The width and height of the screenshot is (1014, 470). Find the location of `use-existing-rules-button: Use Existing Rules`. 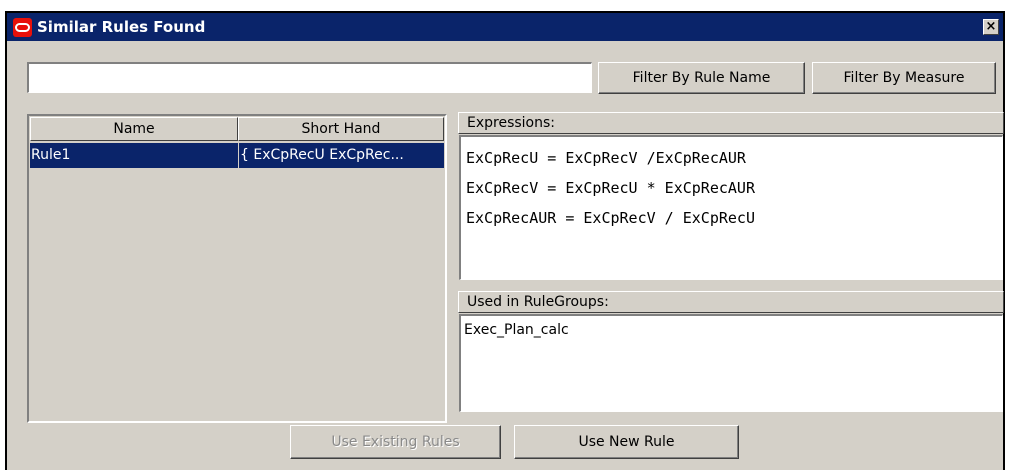

use-existing-rules-button: Use Existing Rules is located at coordinates (395, 442).